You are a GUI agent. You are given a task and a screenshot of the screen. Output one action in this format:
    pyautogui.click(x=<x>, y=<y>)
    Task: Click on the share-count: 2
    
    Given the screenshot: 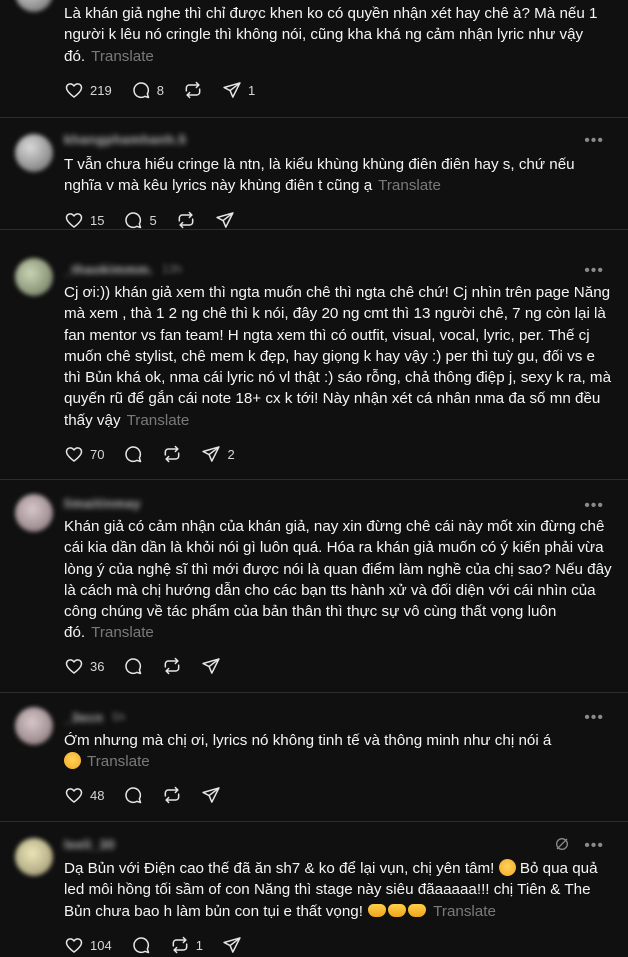 What is the action you would take?
    pyautogui.click(x=231, y=454)
    